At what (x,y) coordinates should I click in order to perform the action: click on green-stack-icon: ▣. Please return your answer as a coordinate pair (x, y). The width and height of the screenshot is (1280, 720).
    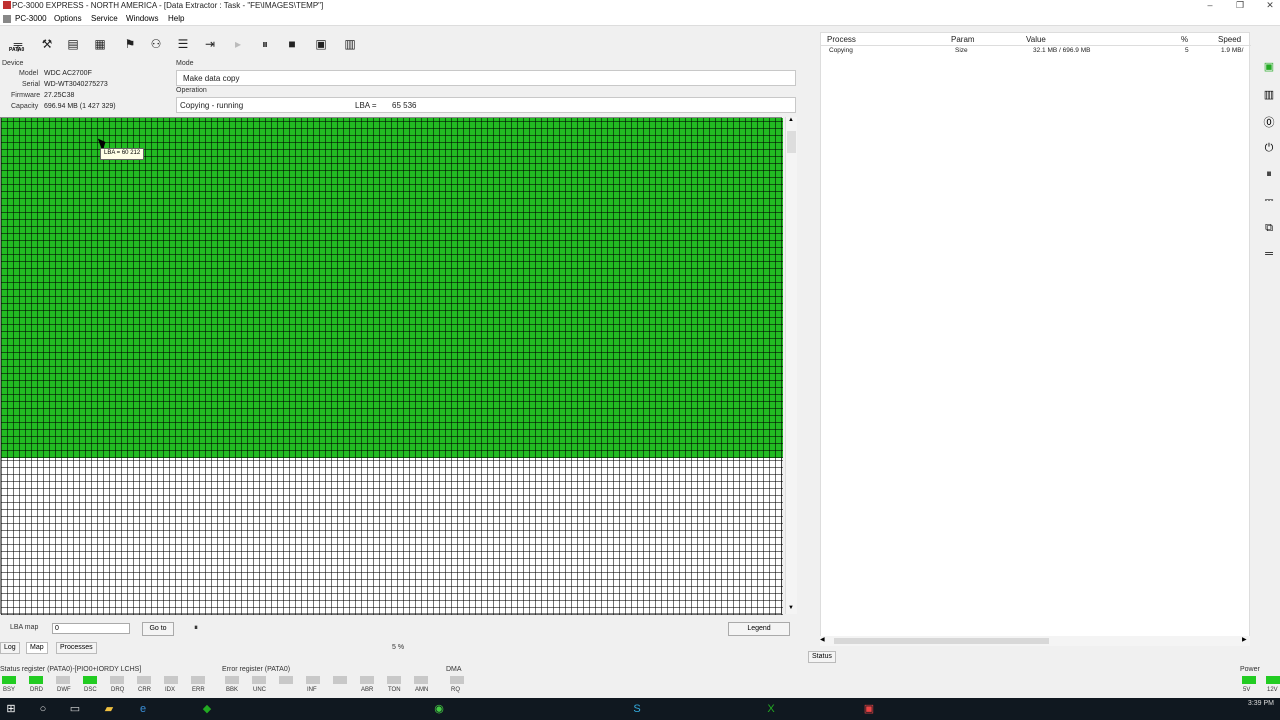
    Looking at the image, I should click on (1269, 69).